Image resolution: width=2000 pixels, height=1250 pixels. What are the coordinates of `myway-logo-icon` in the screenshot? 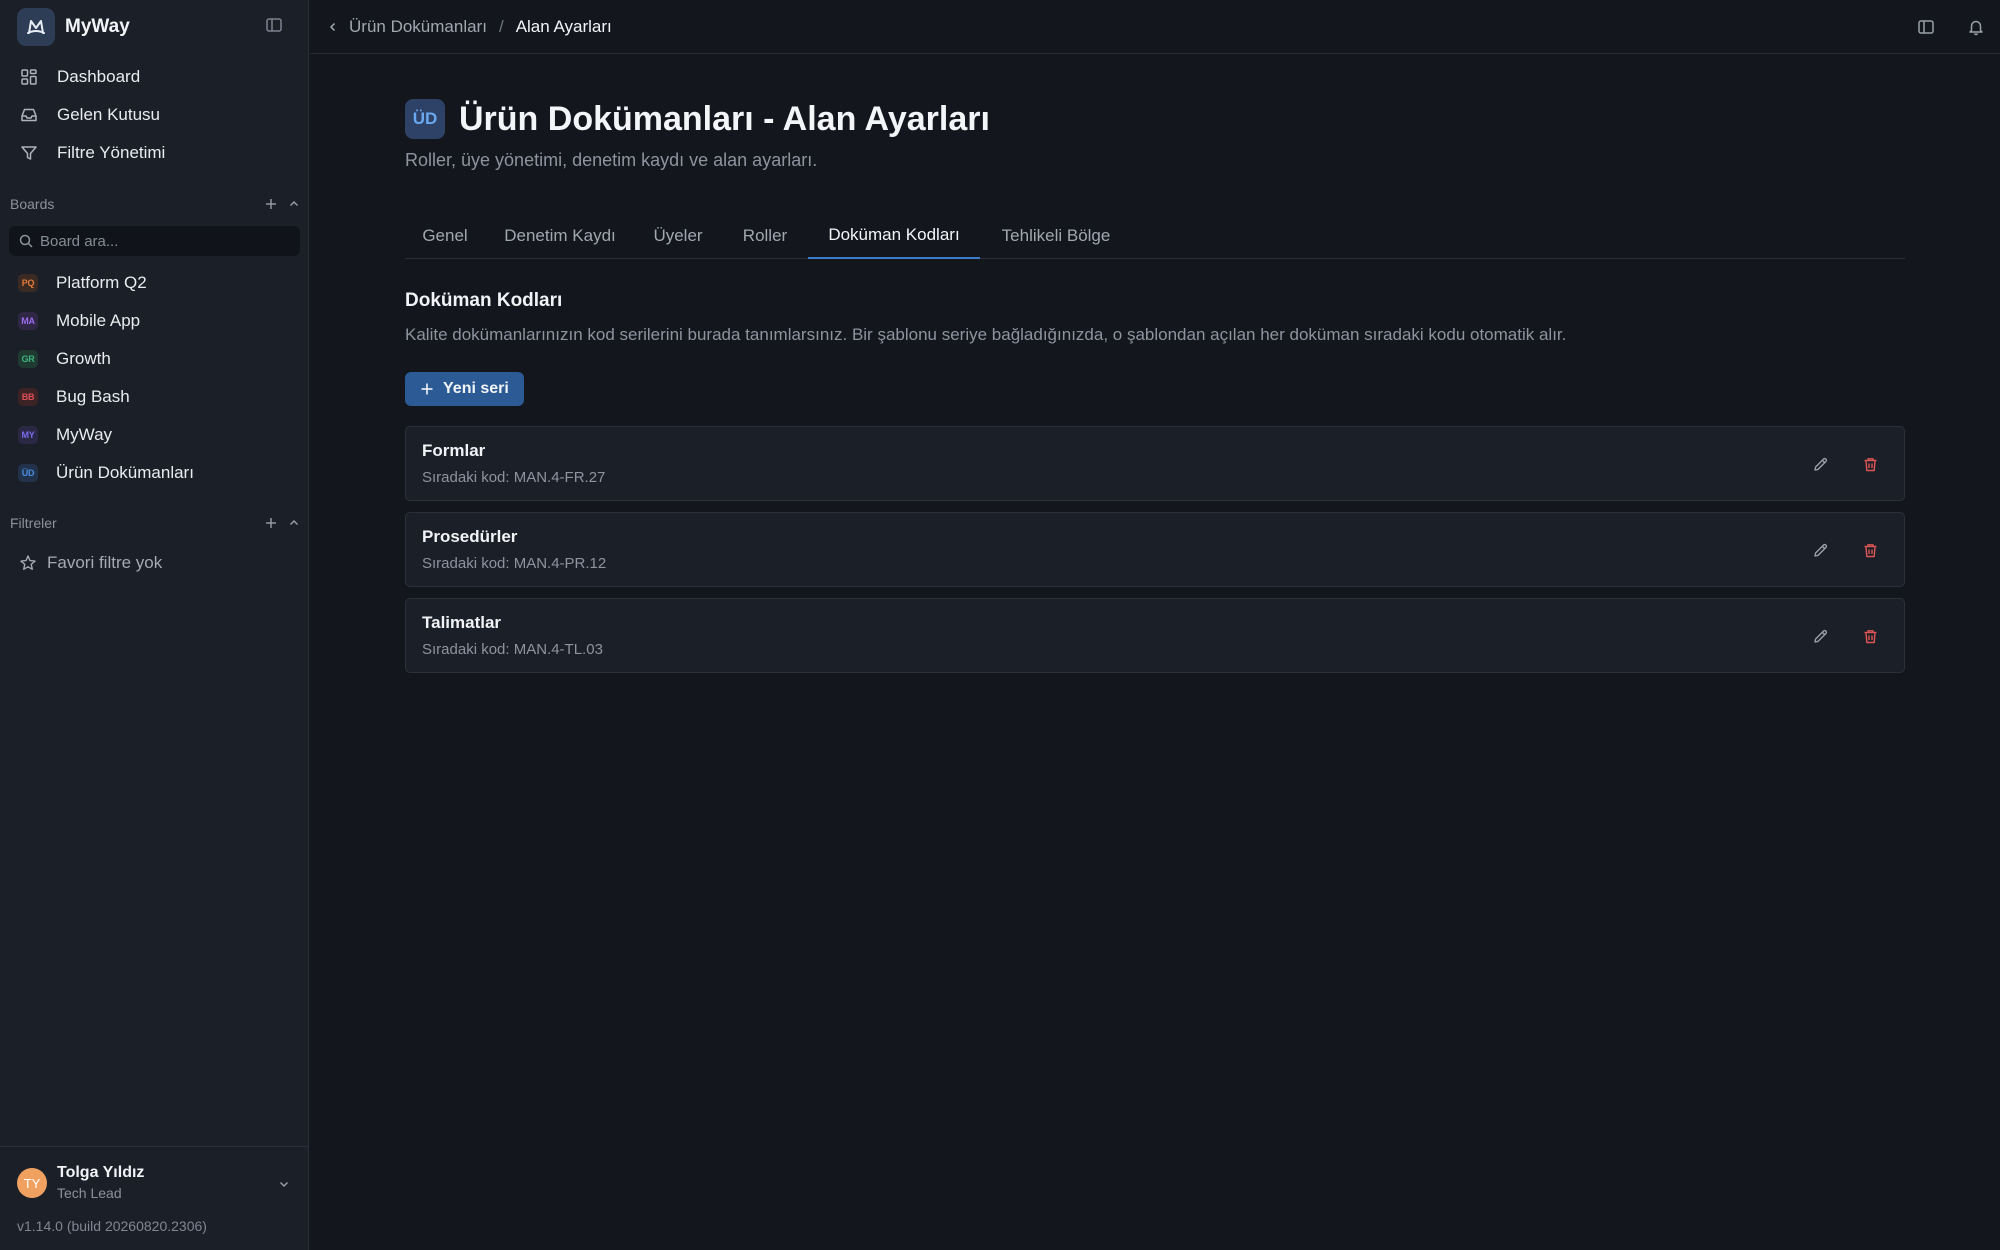 It's located at (36, 27).